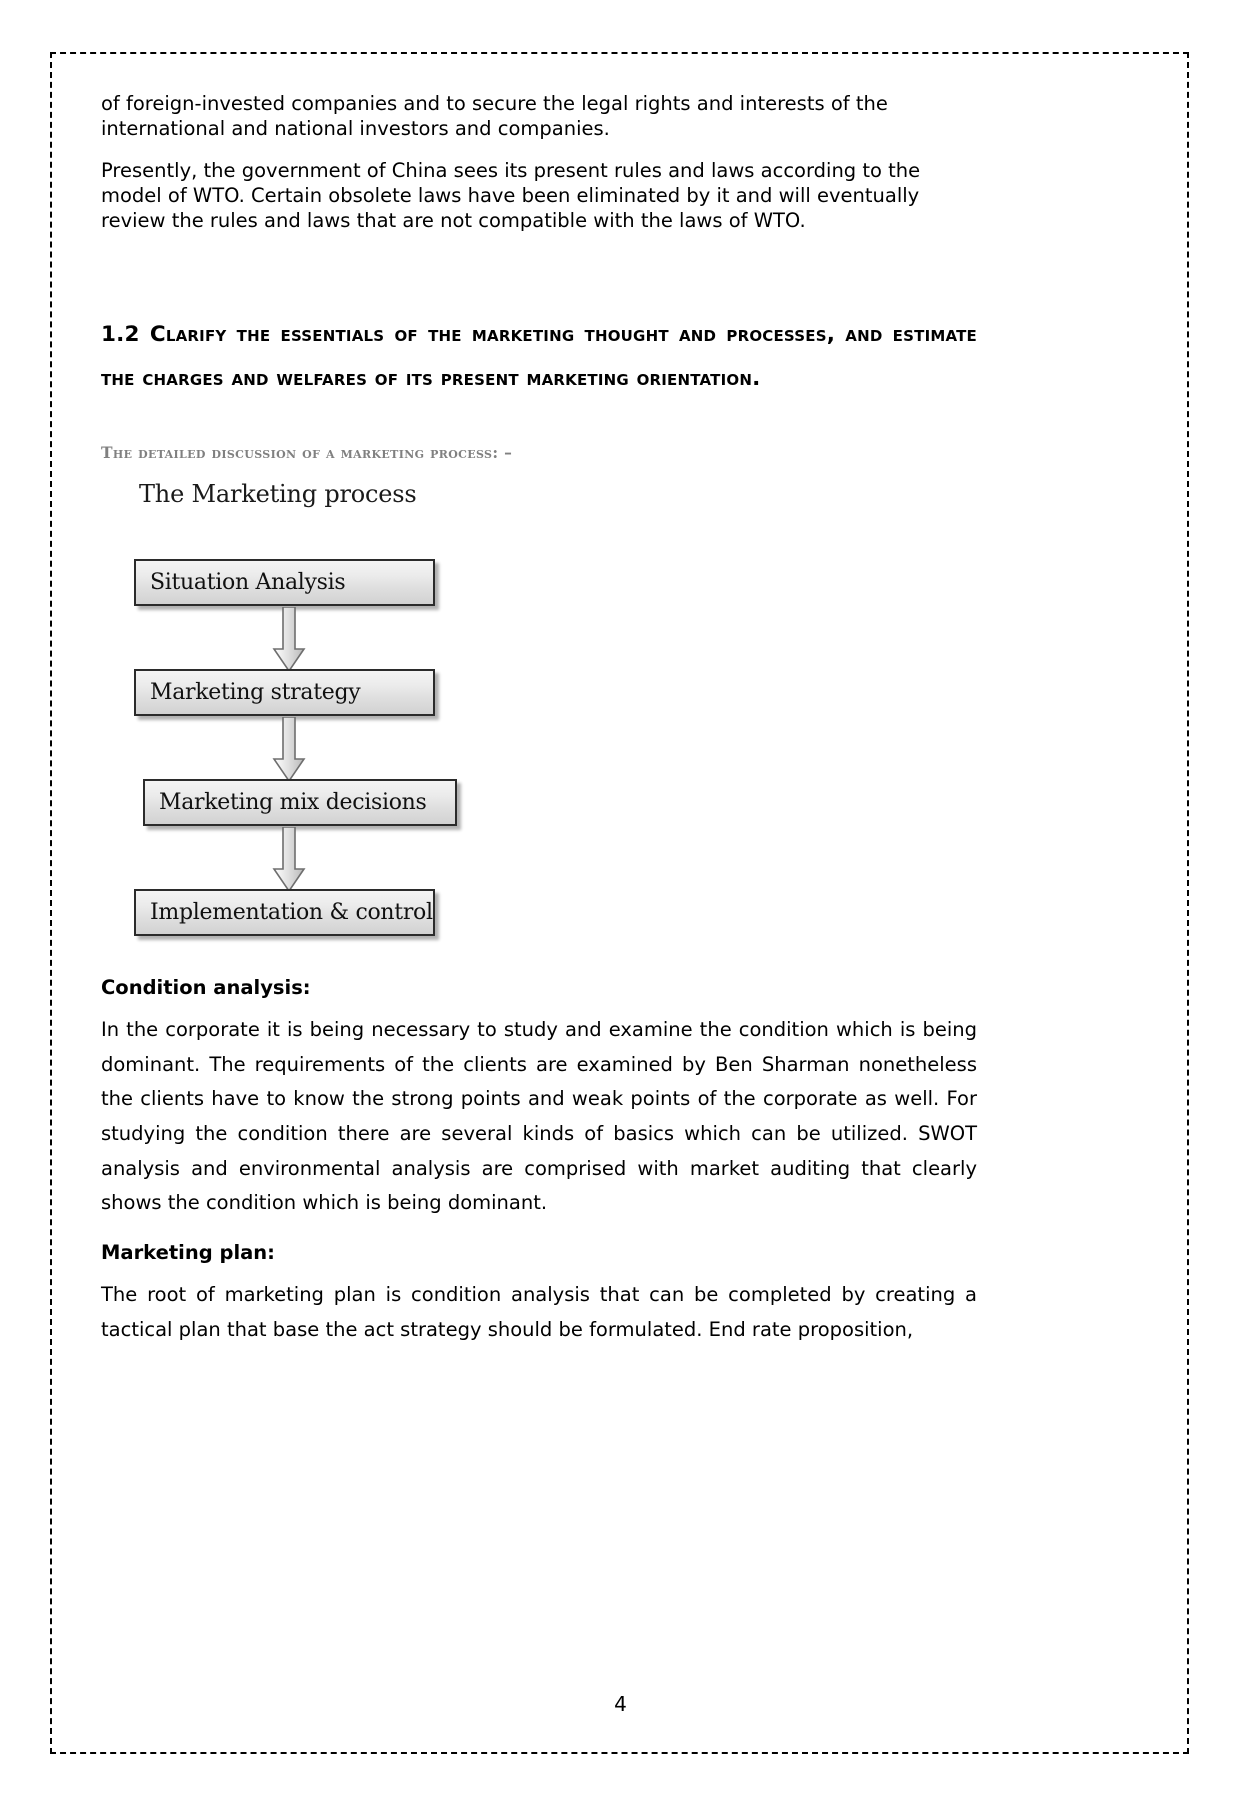 This screenshot has width=1241, height=1807. I want to click on spacer-after-diagram, so click(539, 963).